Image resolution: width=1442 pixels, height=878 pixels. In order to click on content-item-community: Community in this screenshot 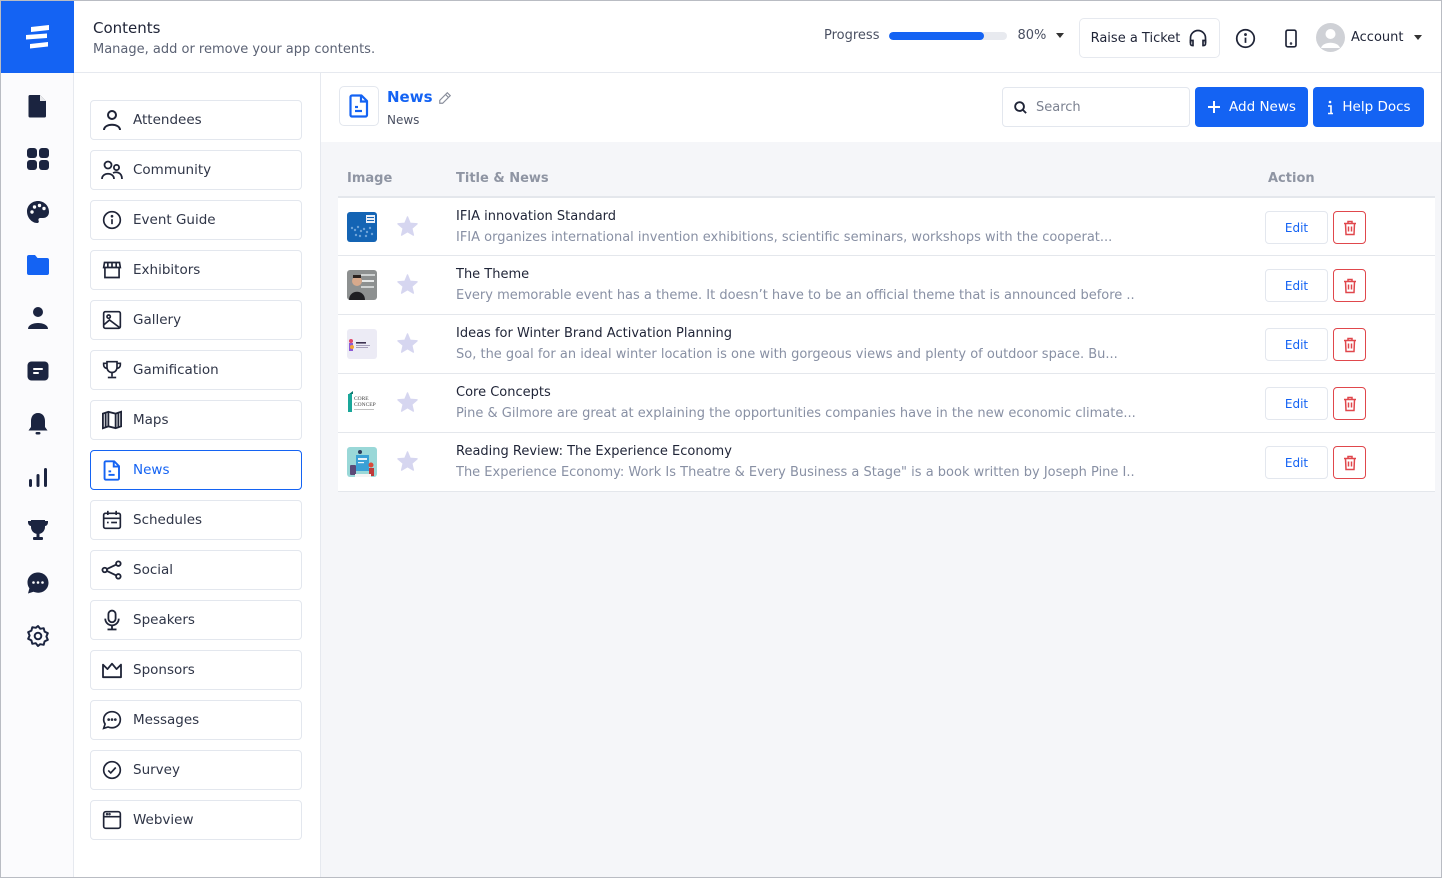, I will do `click(196, 170)`.